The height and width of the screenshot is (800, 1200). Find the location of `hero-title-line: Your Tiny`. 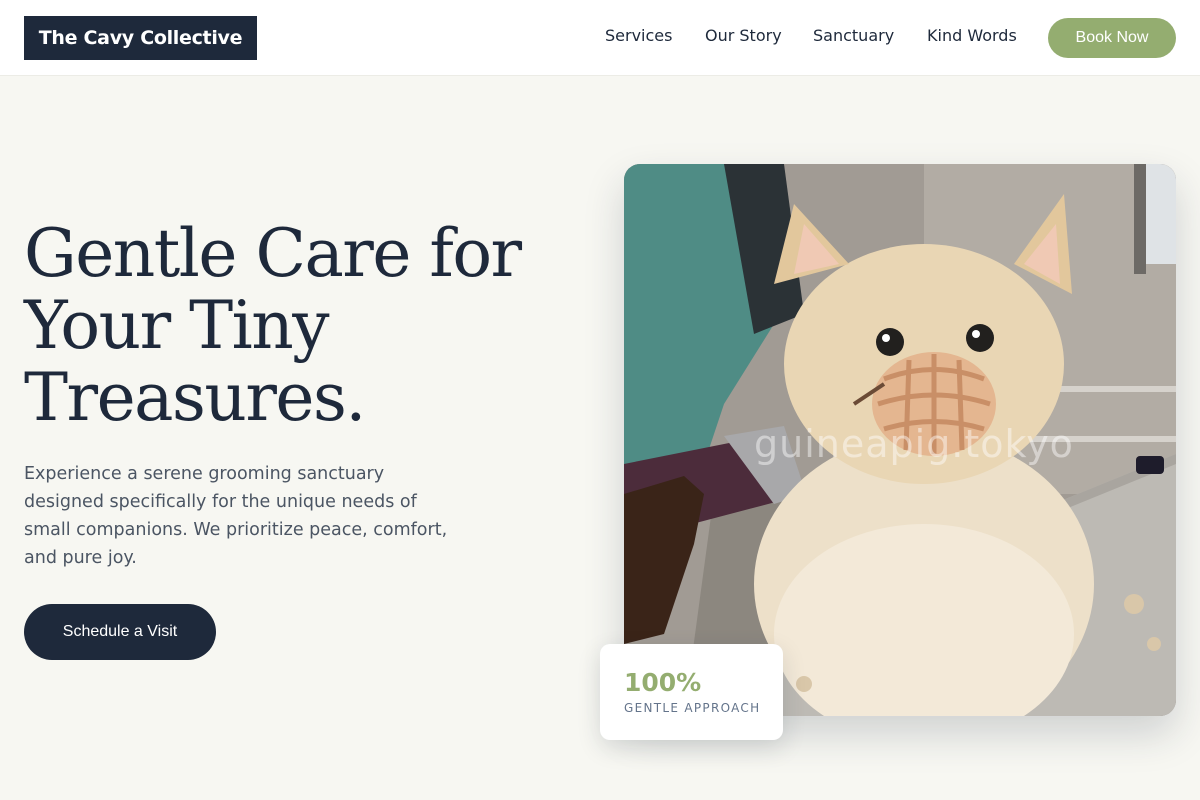

hero-title-line: Your Tiny is located at coordinates (177, 325).